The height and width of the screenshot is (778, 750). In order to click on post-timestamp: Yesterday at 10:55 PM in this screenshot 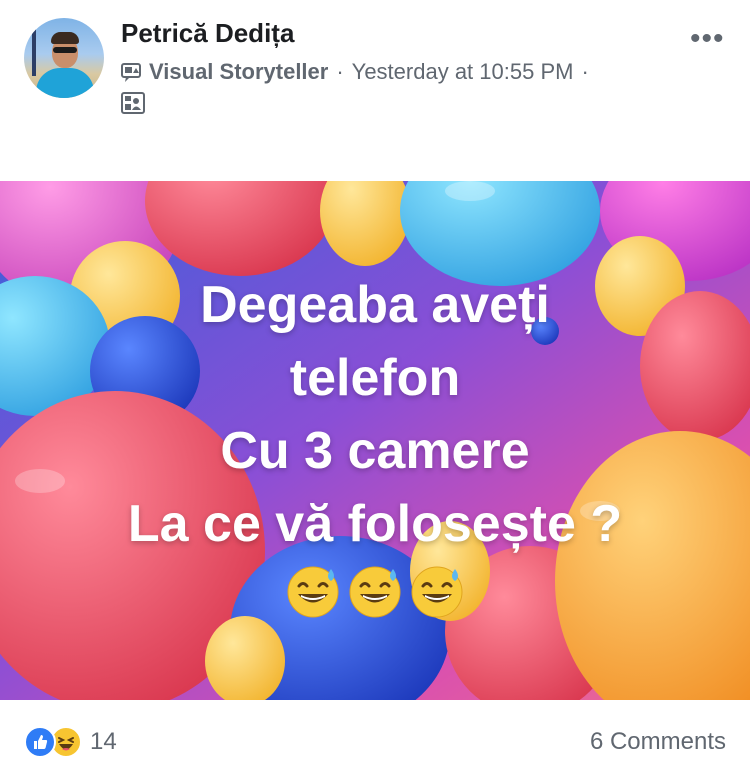, I will do `click(463, 72)`.